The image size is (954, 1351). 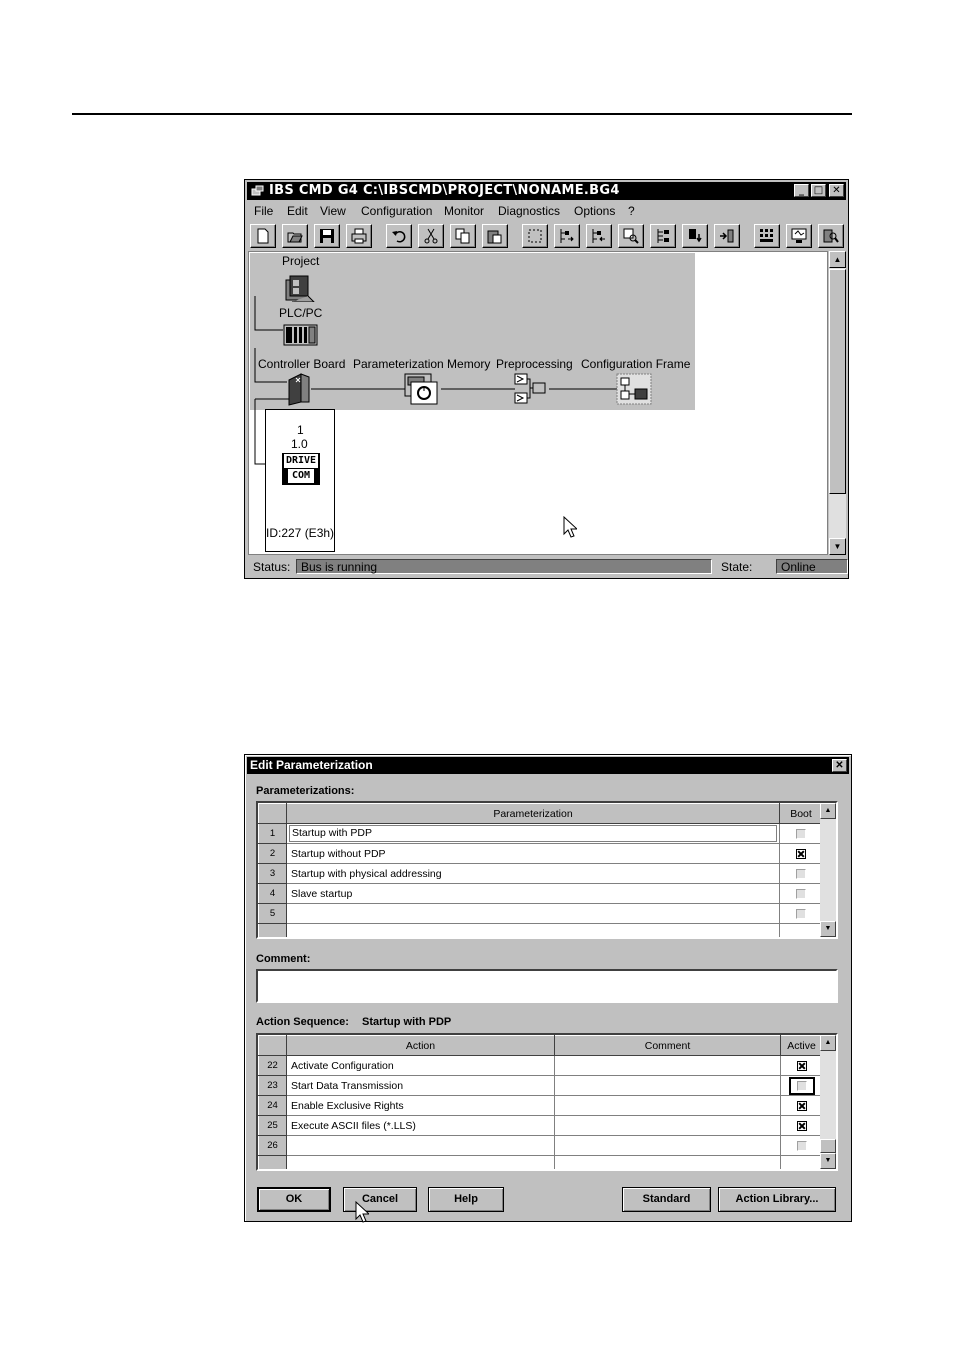 What do you see at coordinates (495, 236) in the screenshot?
I see `paste-icon` at bounding box center [495, 236].